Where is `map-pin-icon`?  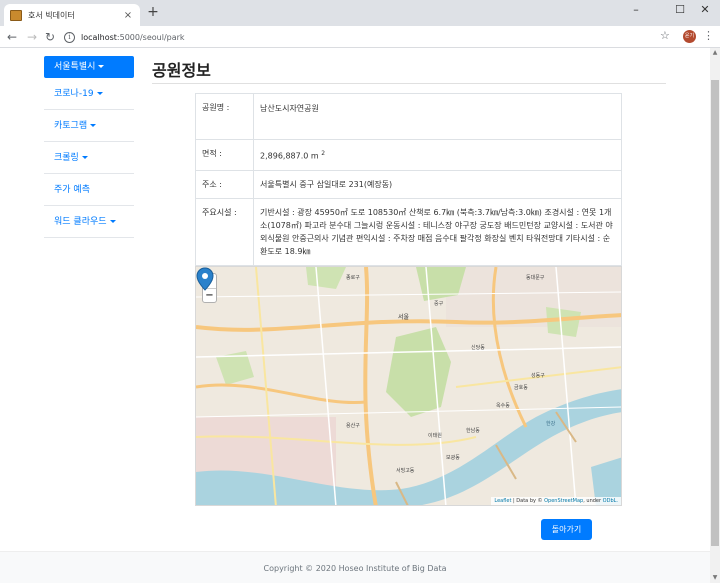
map-pin-icon is located at coordinates (205, 279).